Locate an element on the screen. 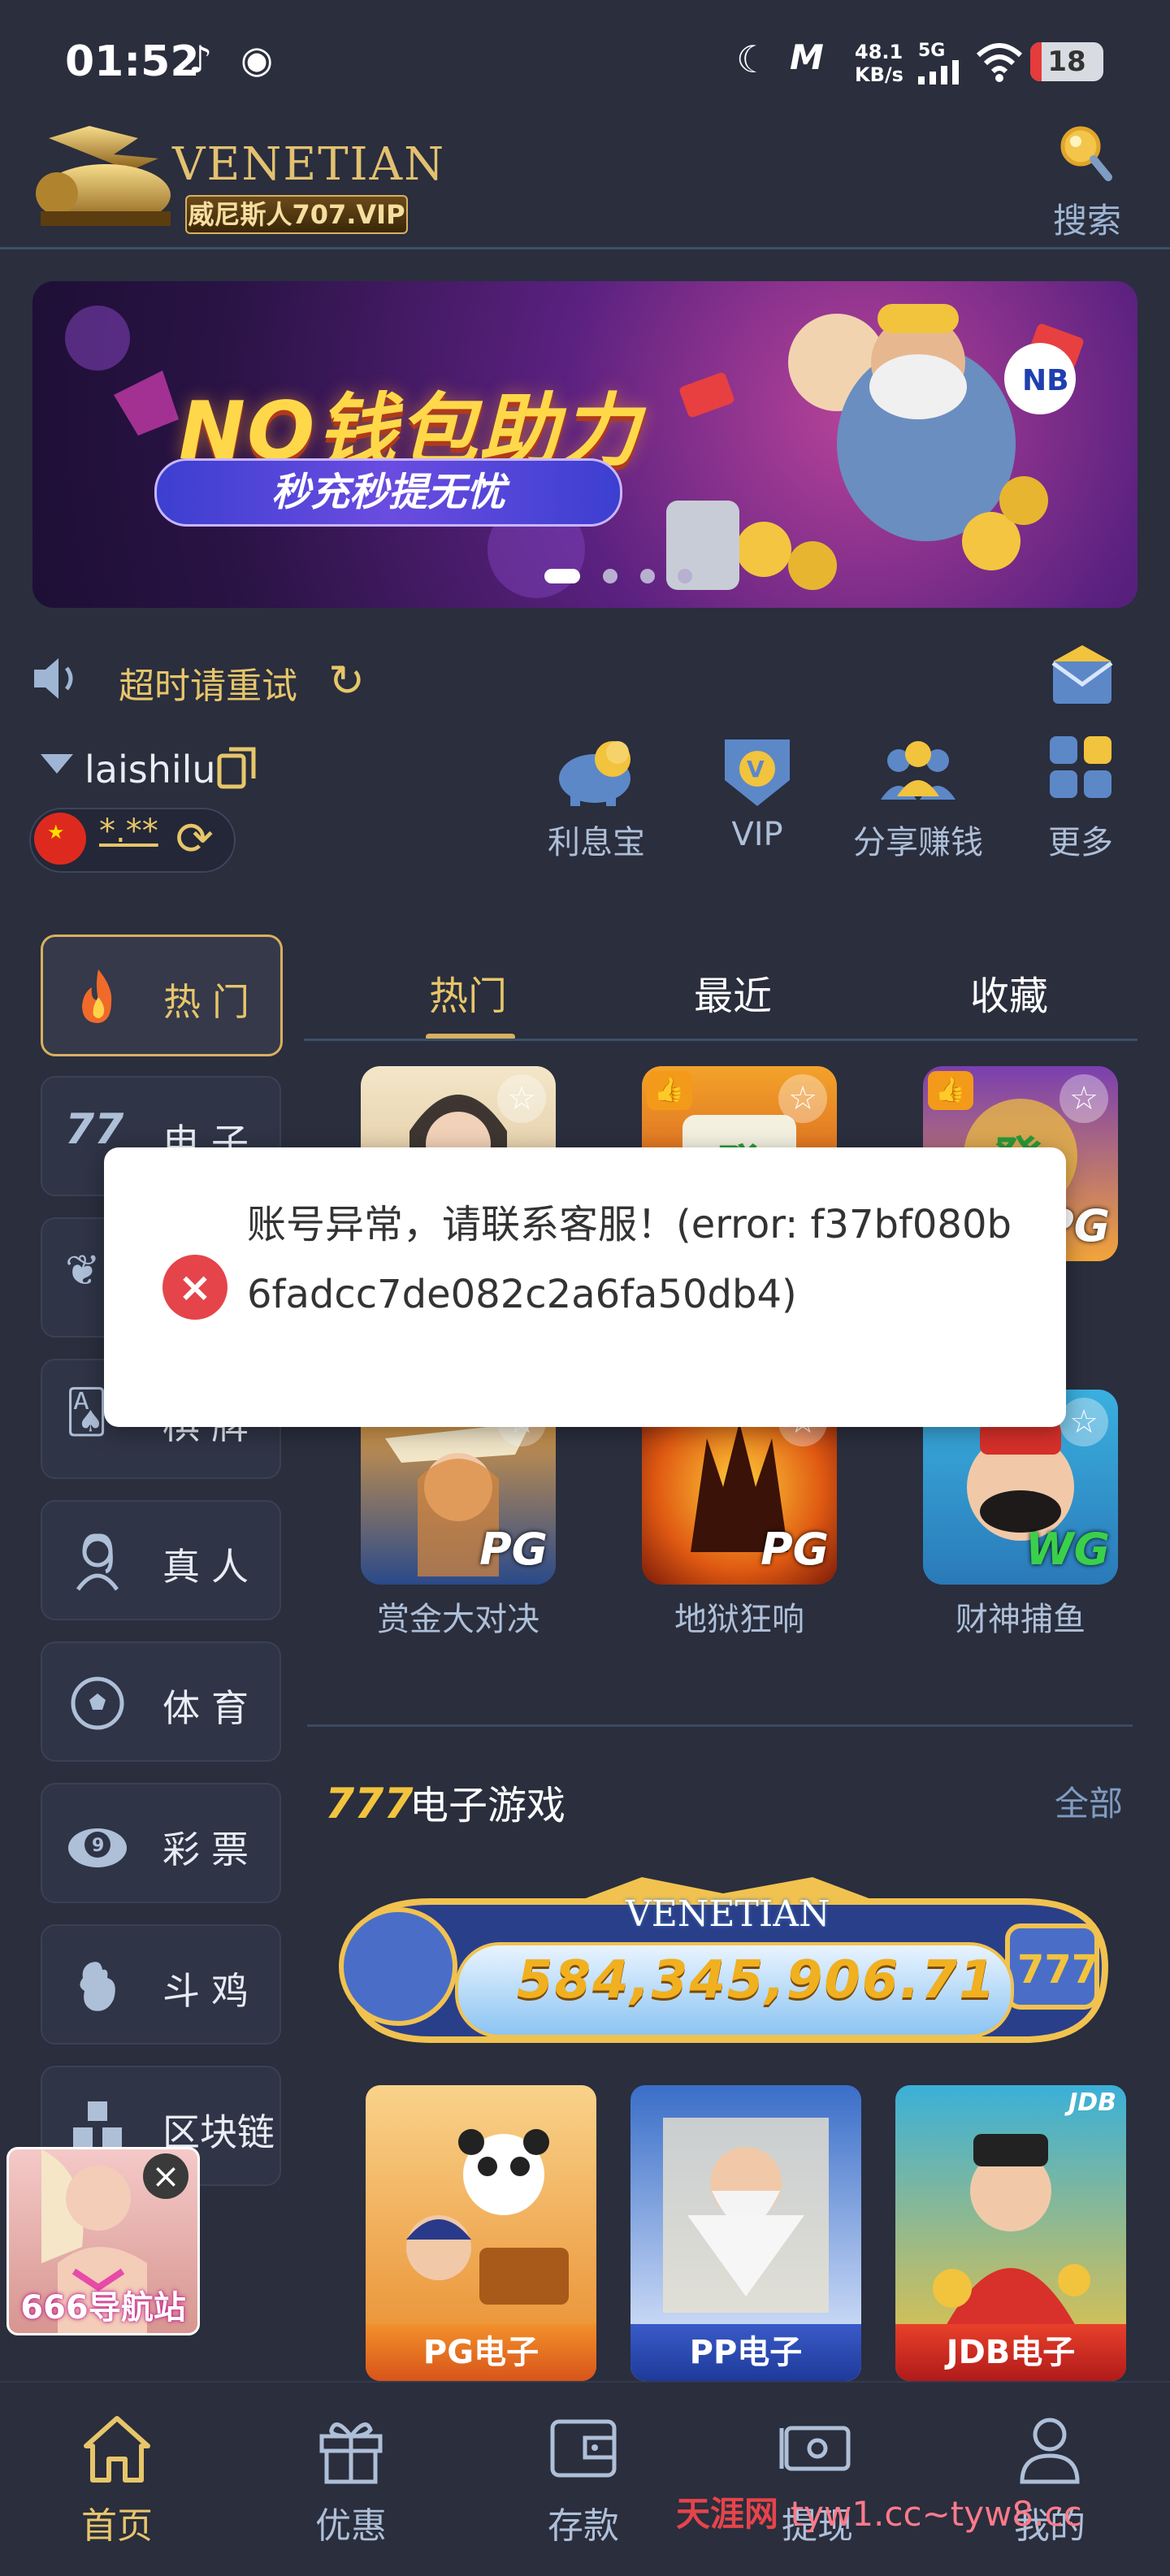  china-flag-icon: ★ is located at coordinates (60, 839).